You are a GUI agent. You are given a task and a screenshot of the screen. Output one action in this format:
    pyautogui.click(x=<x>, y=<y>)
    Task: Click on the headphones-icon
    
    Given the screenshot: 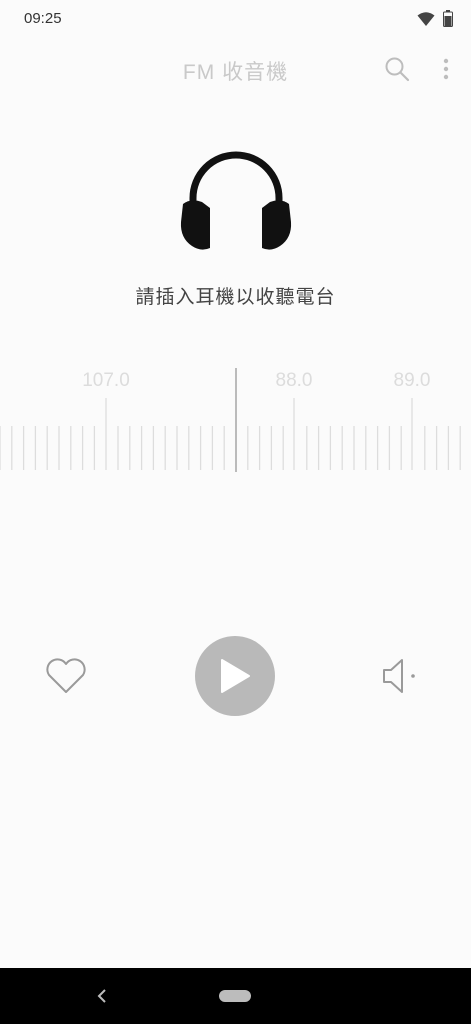 What is the action you would take?
    pyautogui.click(x=236, y=200)
    